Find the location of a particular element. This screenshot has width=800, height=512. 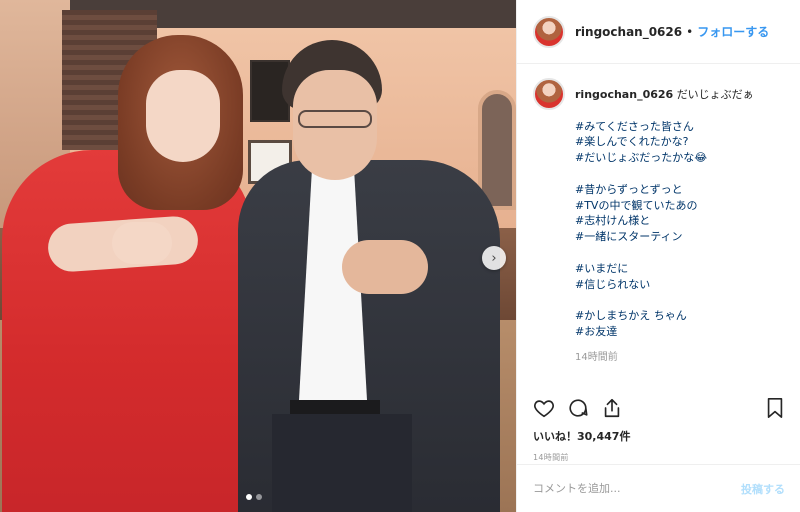

man-pointing-hand is located at coordinates (385, 267).